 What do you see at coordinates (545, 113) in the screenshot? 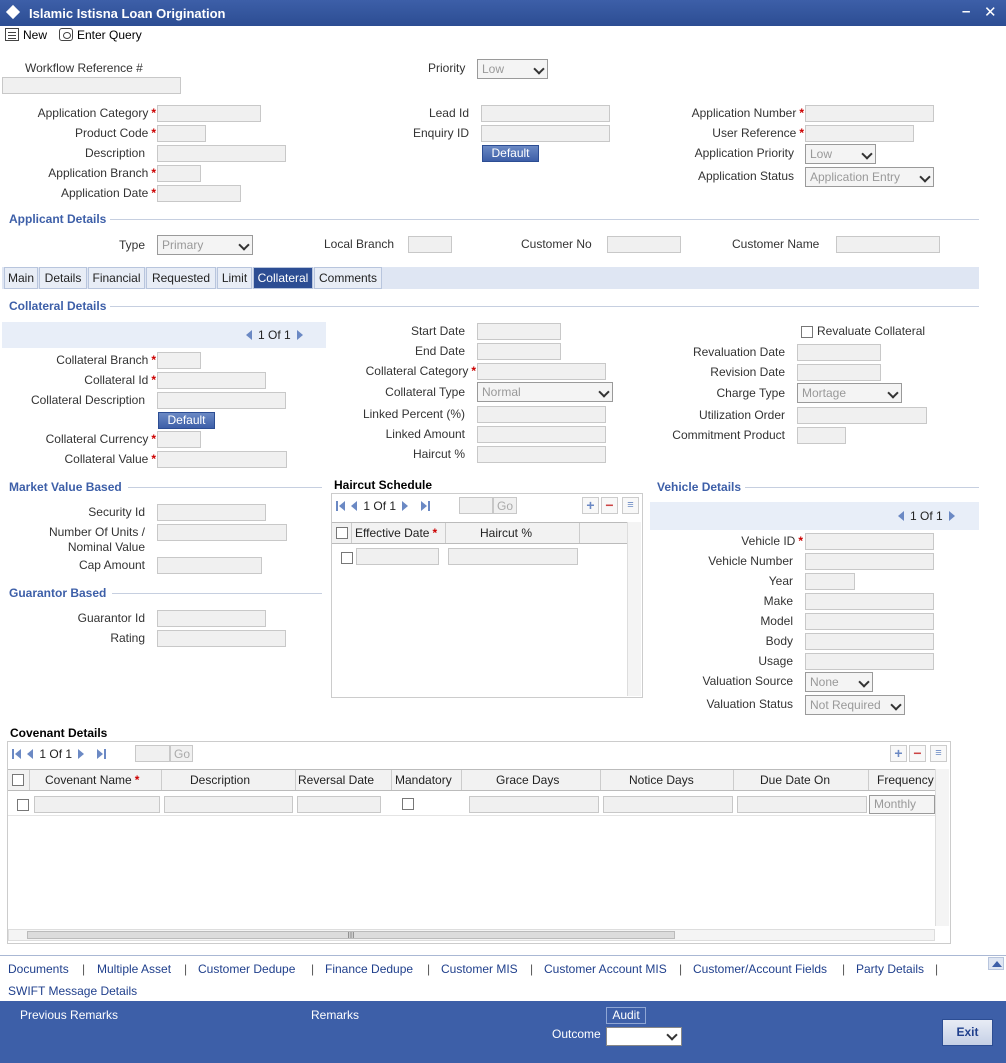
I see `lead-id-input` at bounding box center [545, 113].